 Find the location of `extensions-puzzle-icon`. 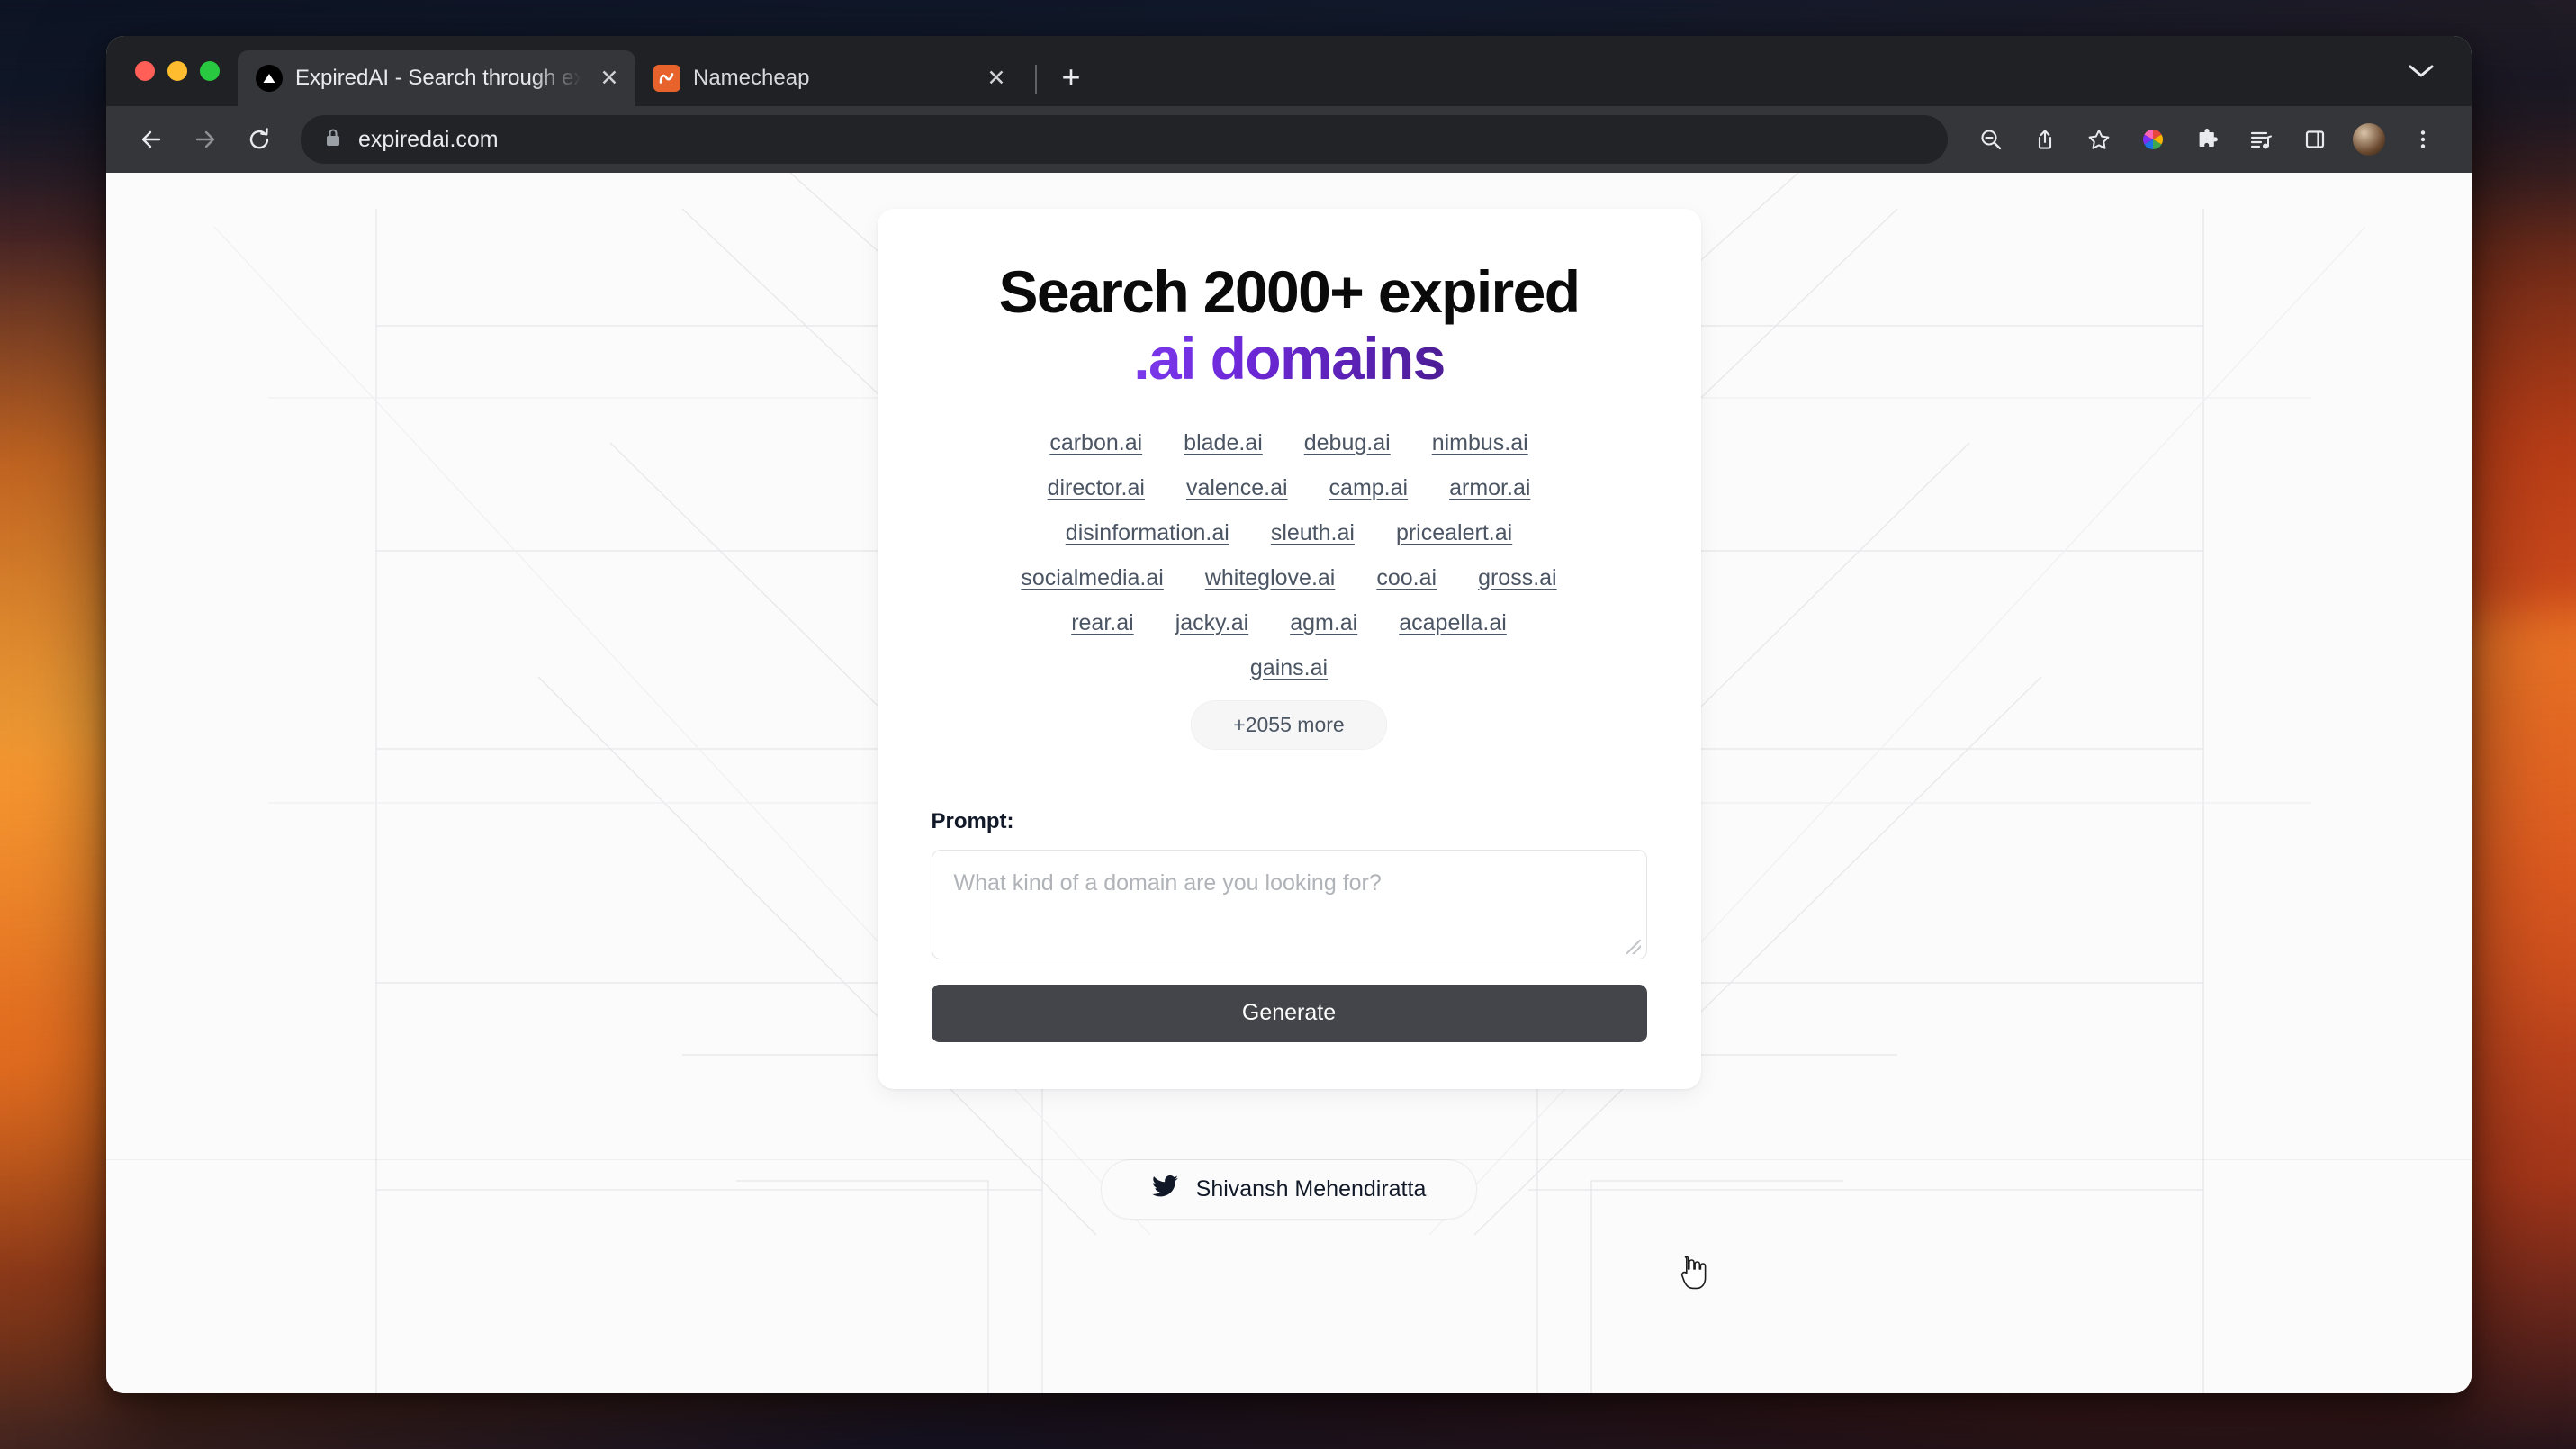

extensions-puzzle-icon is located at coordinates (2207, 139).